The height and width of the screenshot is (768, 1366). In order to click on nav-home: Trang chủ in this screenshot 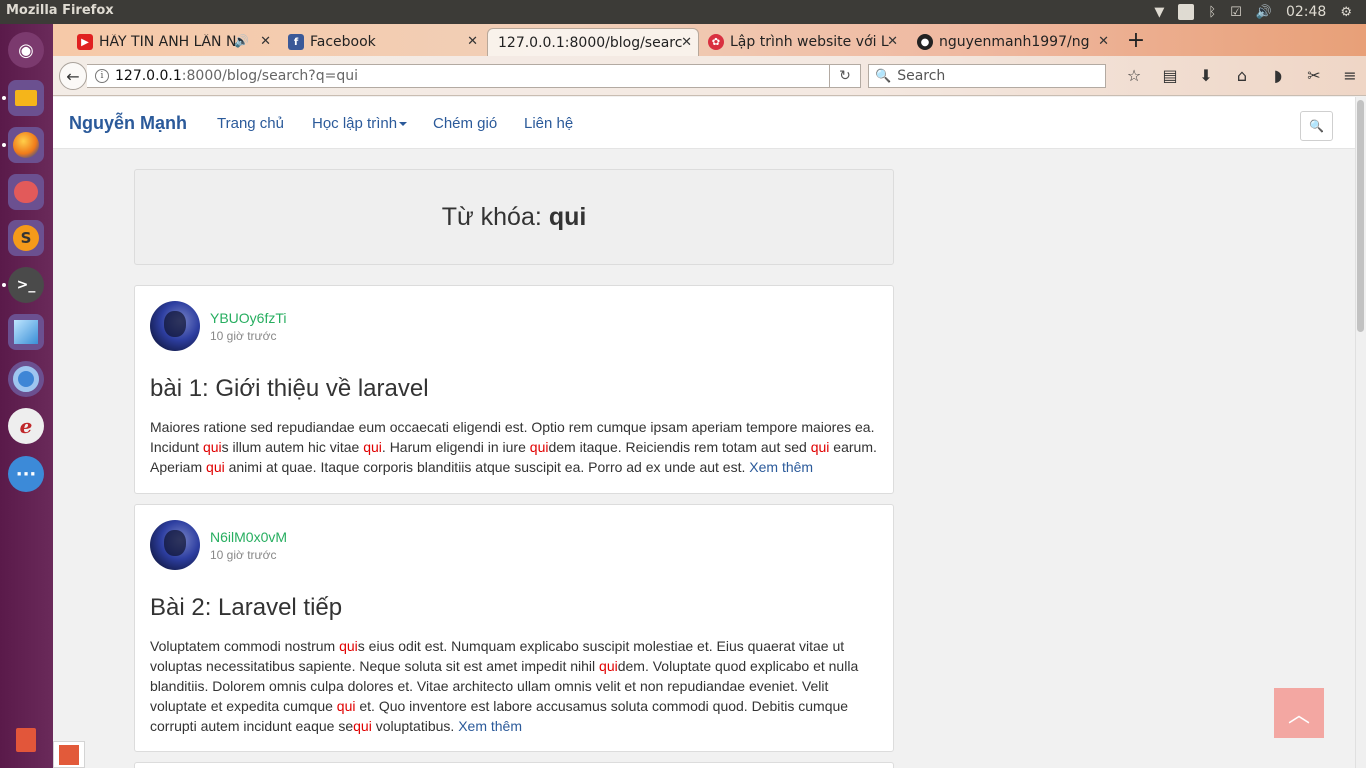, I will do `click(250, 123)`.